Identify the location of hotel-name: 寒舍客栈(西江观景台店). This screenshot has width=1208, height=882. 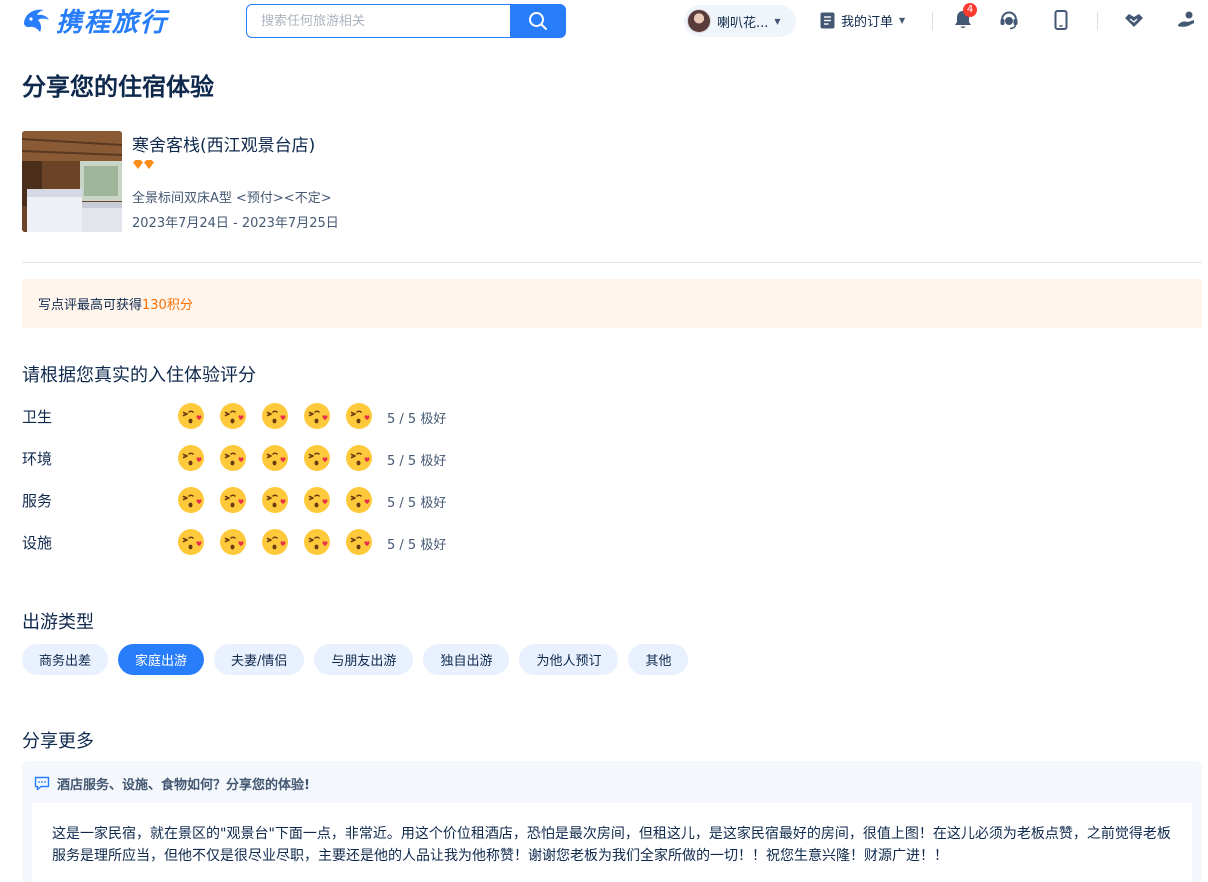
(223, 143).